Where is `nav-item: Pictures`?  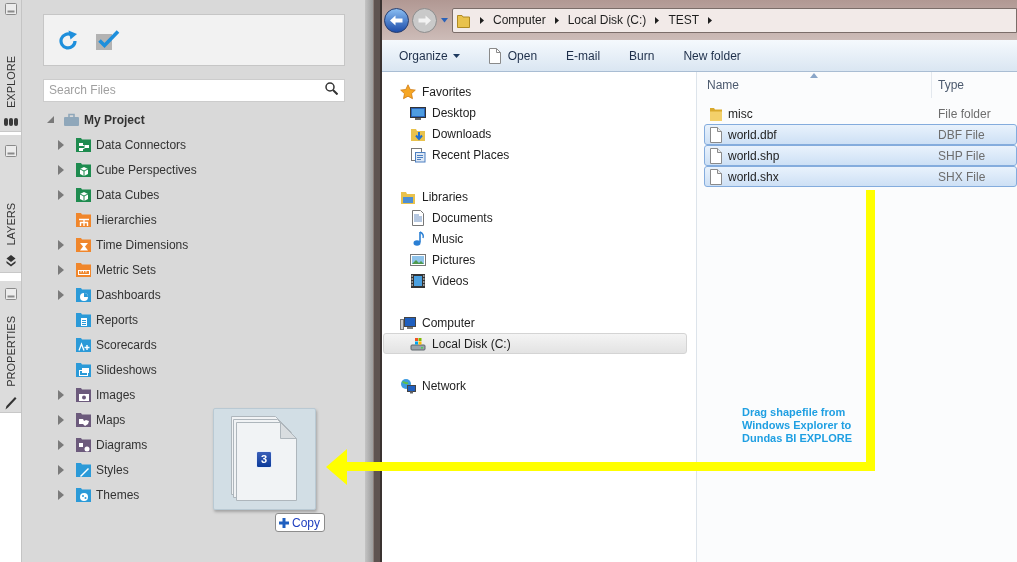 nav-item: Pictures is located at coordinates (535, 259).